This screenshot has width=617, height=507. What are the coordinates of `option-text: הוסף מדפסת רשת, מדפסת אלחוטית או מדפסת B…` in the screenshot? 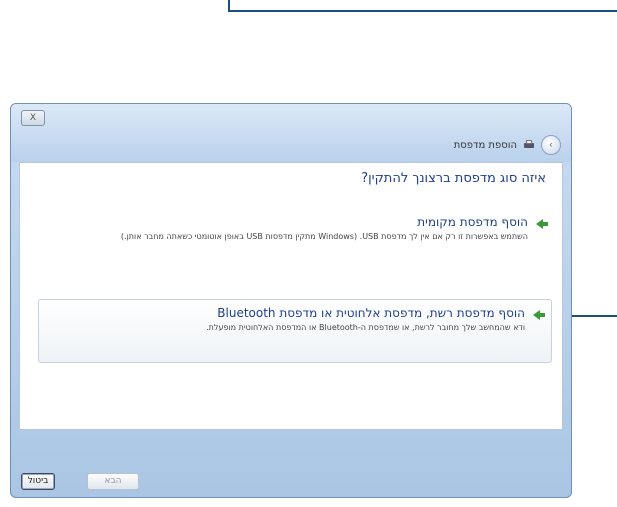 It's located at (282, 319).